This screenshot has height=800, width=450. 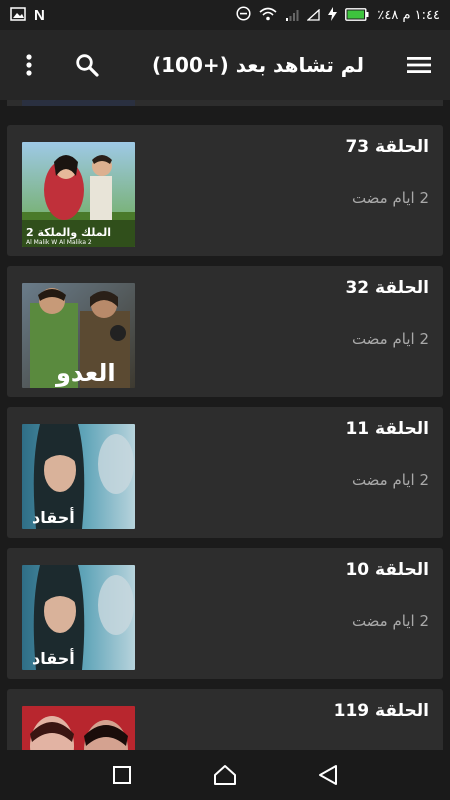 What do you see at coordinates (313, 15) in the screenshot?
I see `signal-icon` at bounding box center [313, 15].